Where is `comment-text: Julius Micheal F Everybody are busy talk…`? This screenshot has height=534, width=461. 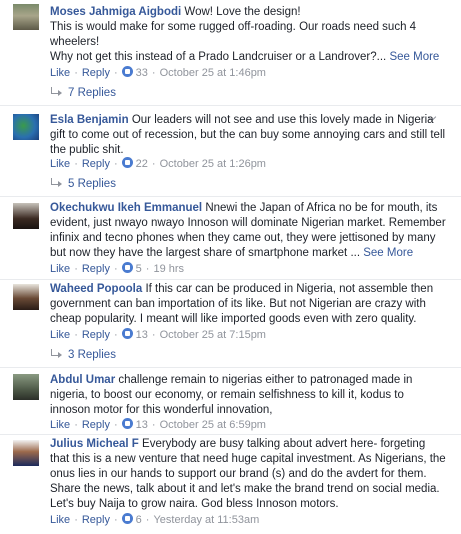
comment-text: Julius Micheal F Everybody are busy talk… is located at coordinates (248, 474).